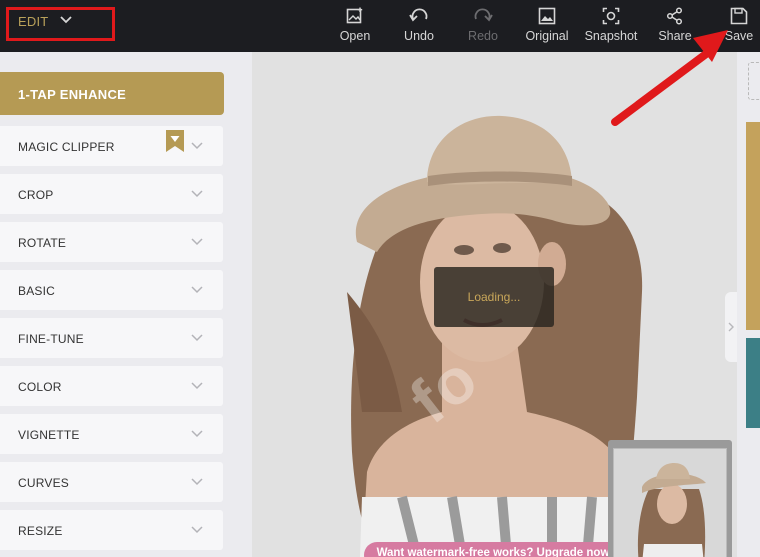  Describe the element at coordinates (483, 36) in the screenshot. I see `redo-label: Redo` at that location.